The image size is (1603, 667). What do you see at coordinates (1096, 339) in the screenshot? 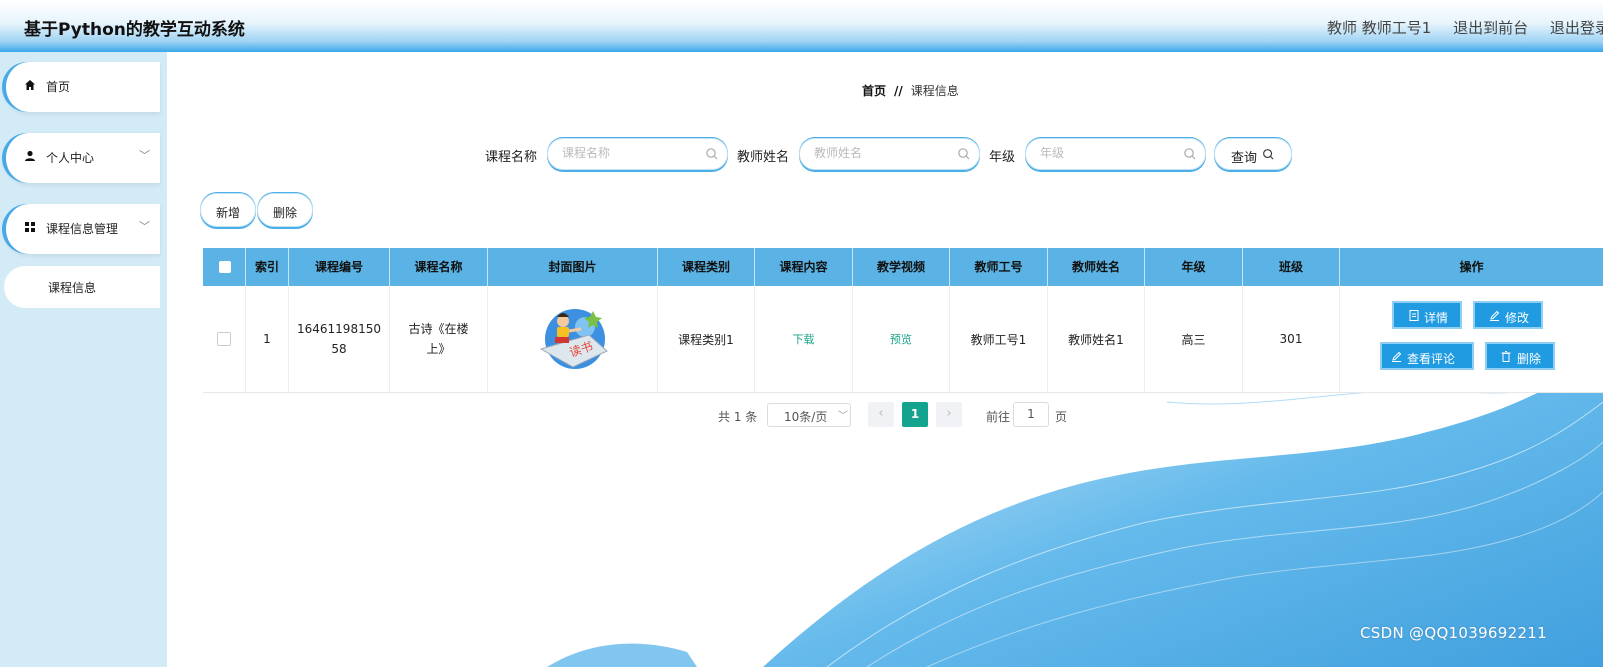
I see `cell-teacher-name: 教师姓名1` at bounding box center [1096, 339].